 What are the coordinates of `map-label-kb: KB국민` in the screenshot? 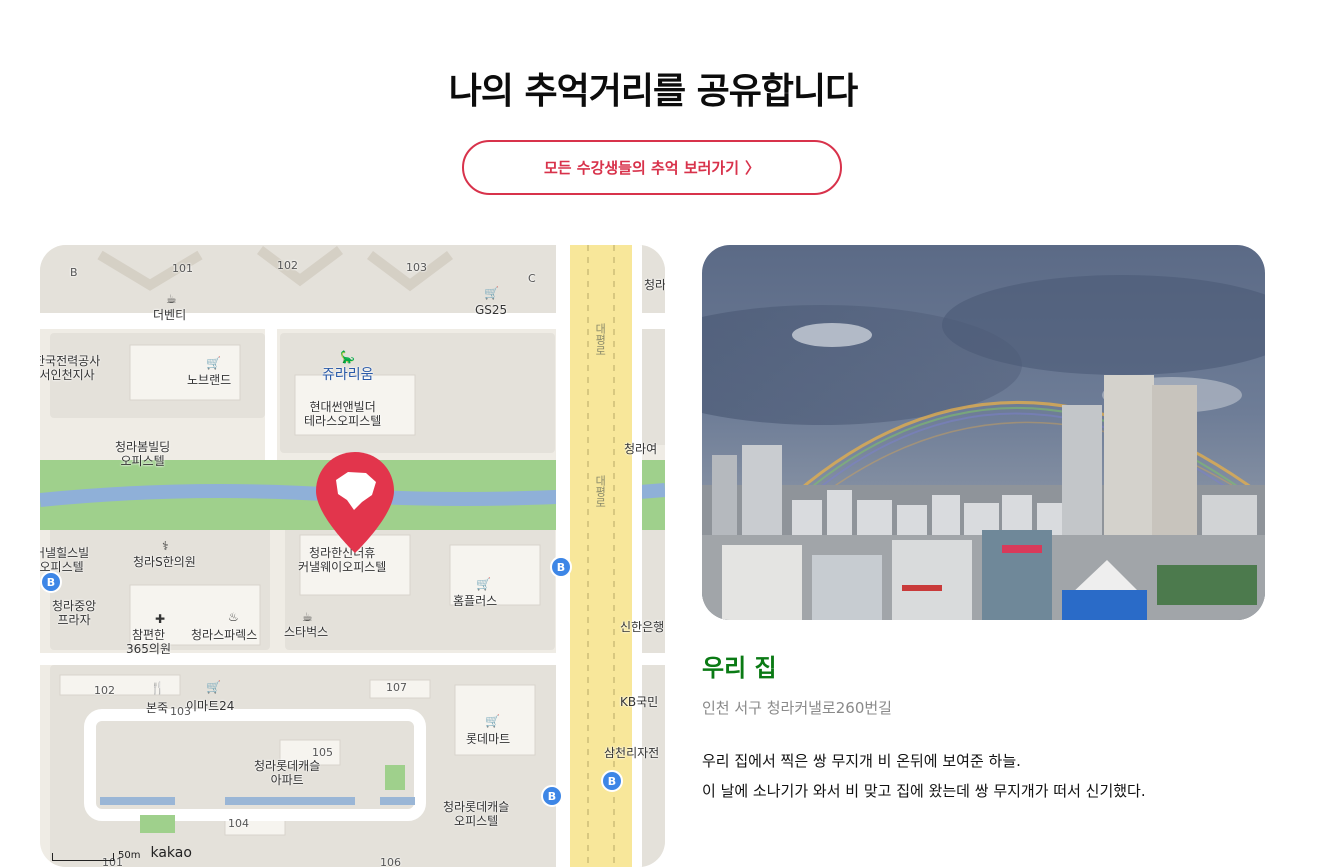 It's located at (639, 702).